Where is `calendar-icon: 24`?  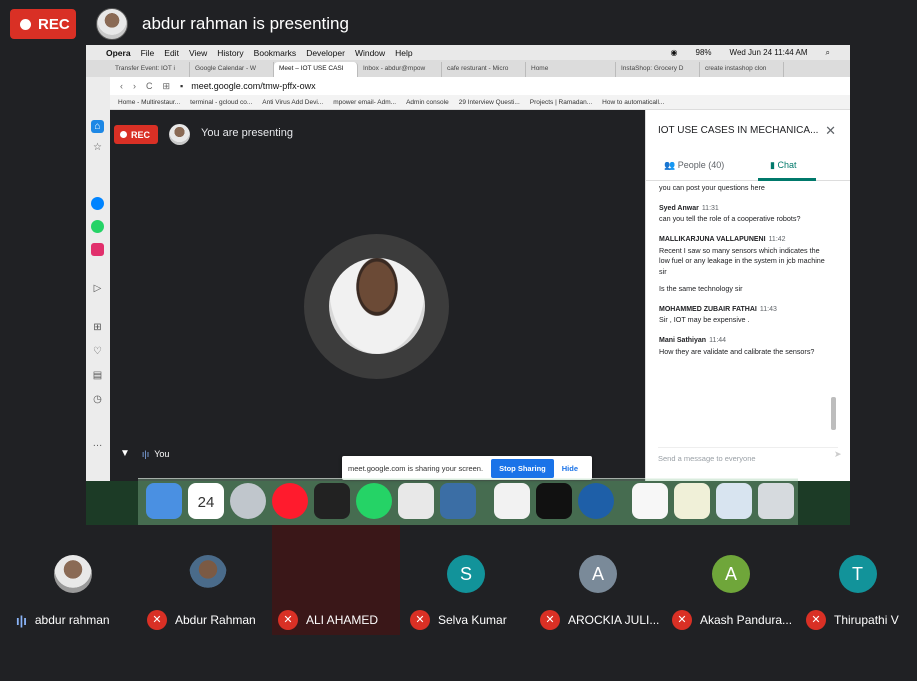 calendar-icon: 24 is located at coordinates (206, 501).